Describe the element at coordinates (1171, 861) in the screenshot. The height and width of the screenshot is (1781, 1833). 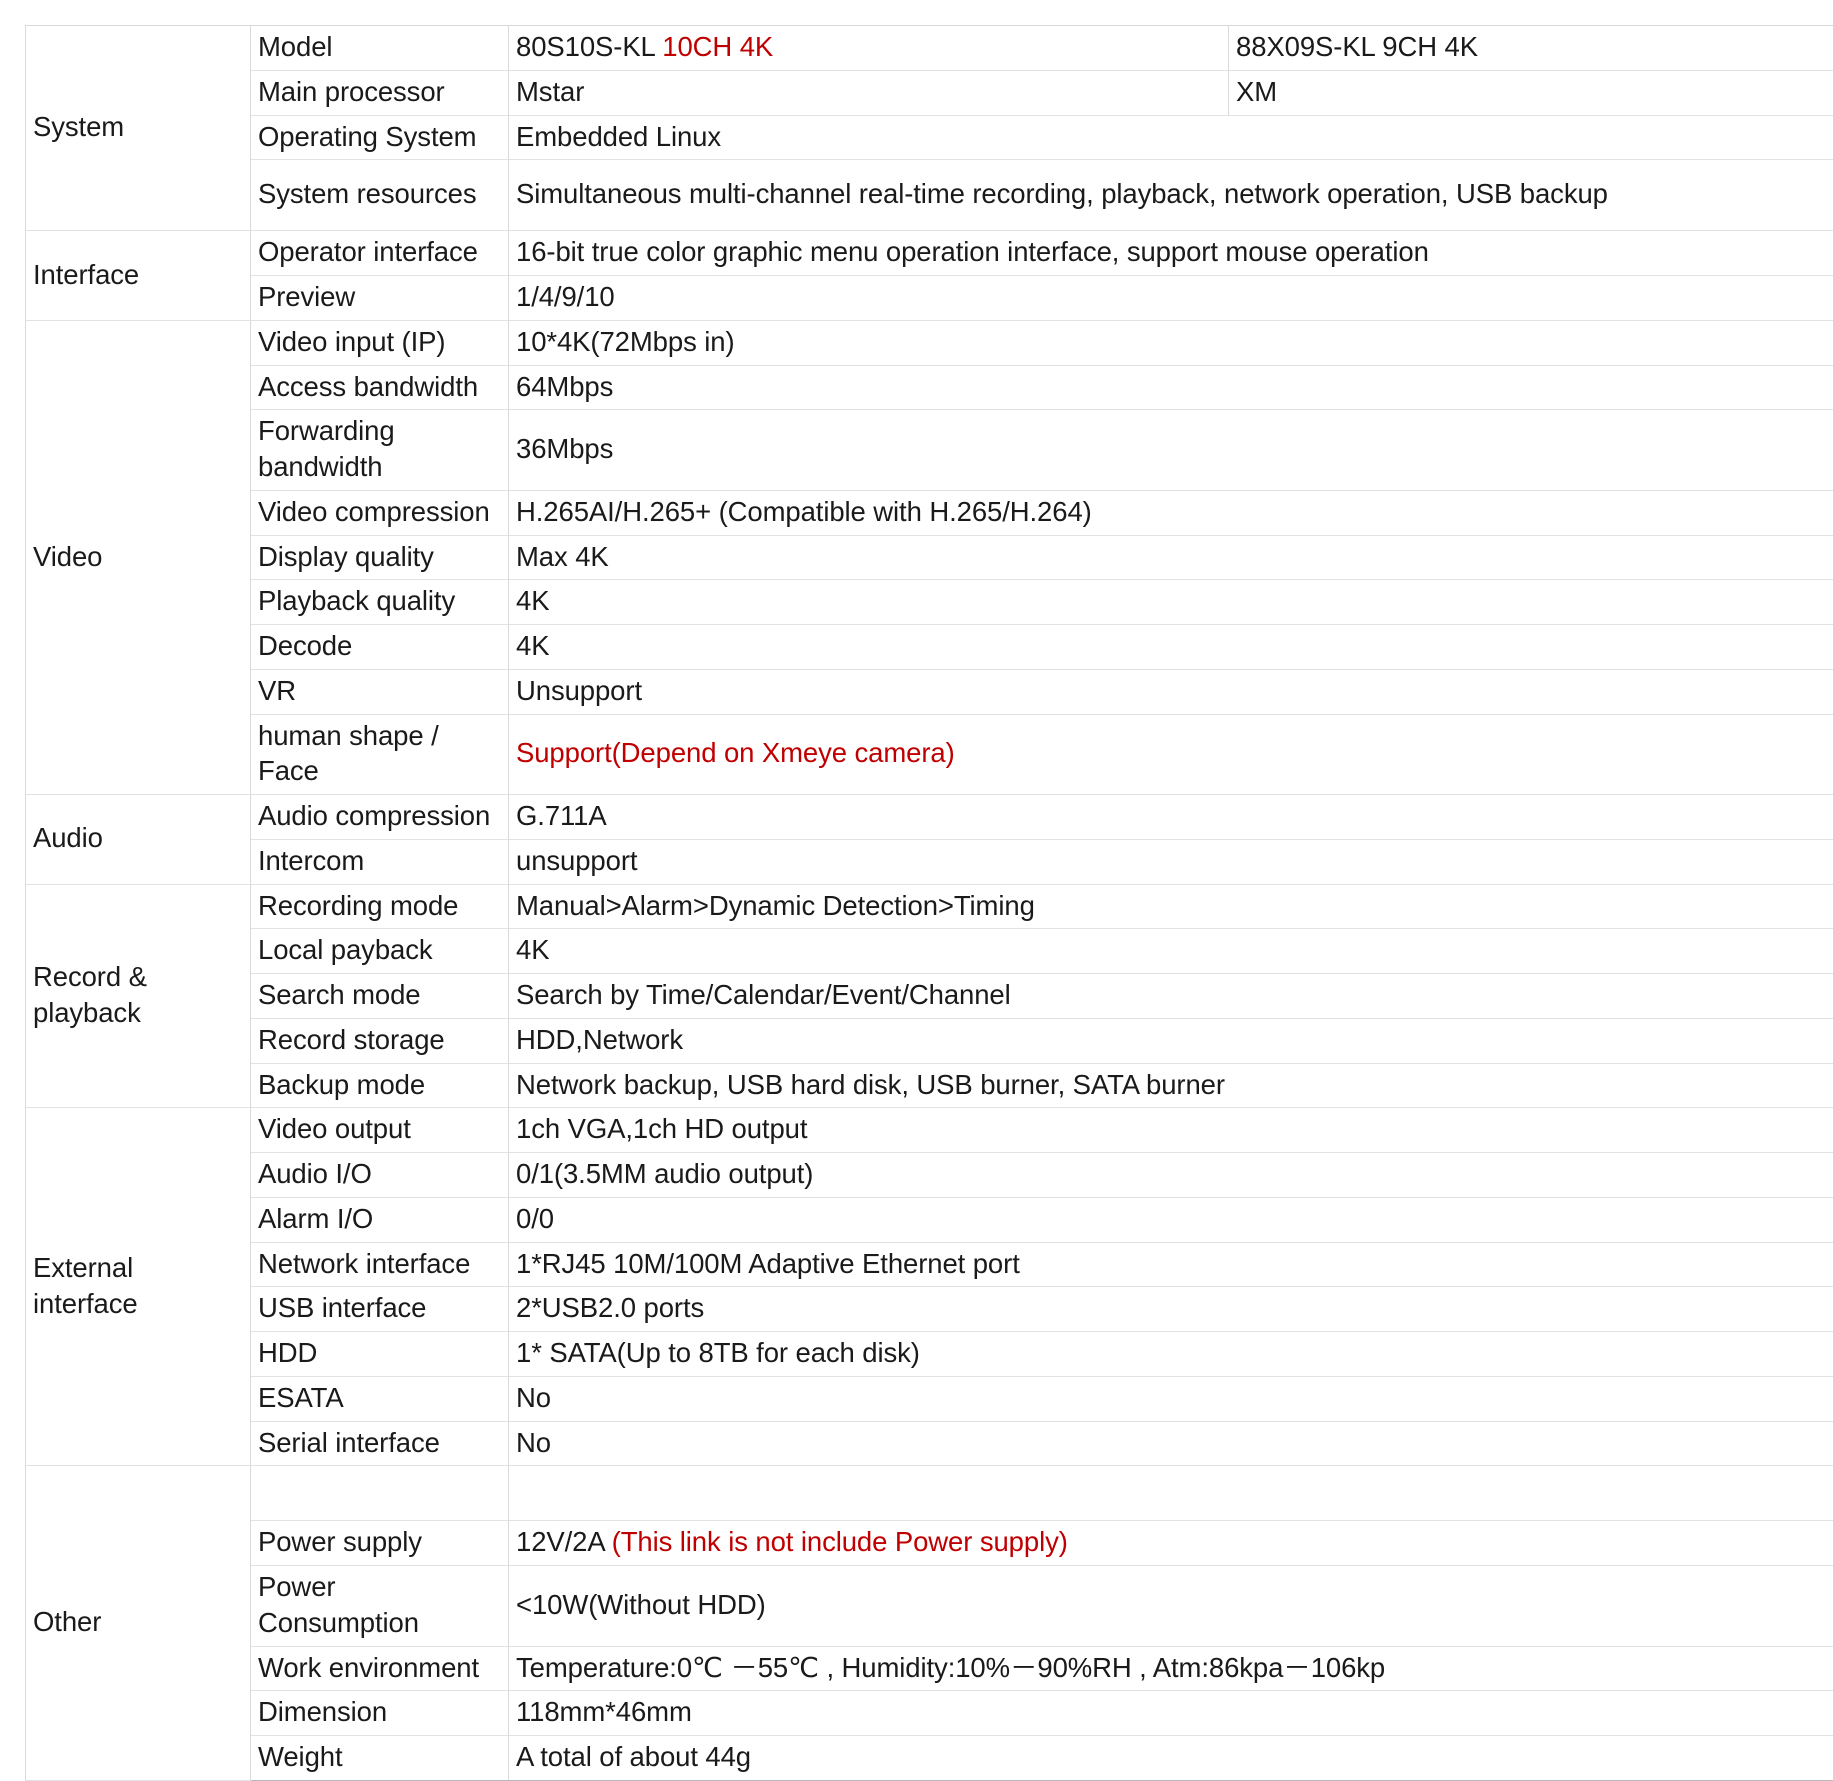
I see `spec-value-cell: unsupport` at that location.